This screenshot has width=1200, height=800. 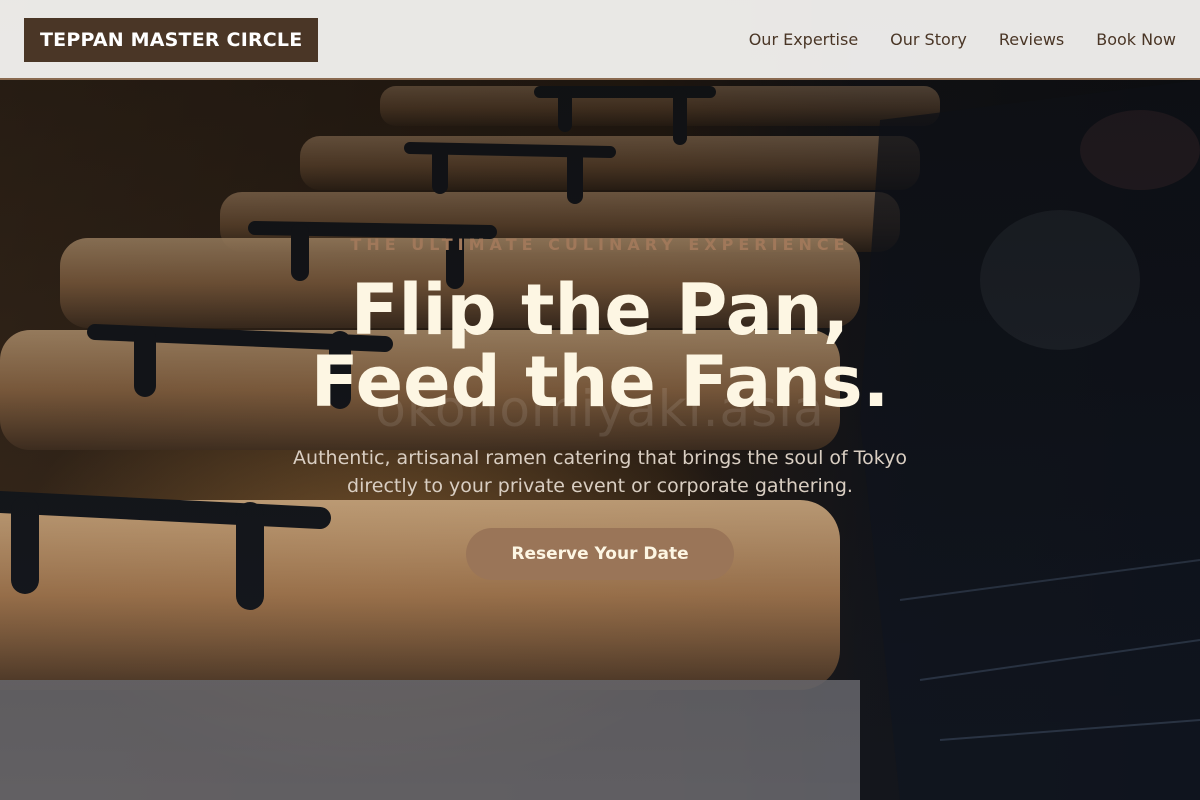 What do you see at coordinates (1031, 39) in the screenshot?
I see `nav-link-reviews: Reviews` at bounding box center [1031, 39].